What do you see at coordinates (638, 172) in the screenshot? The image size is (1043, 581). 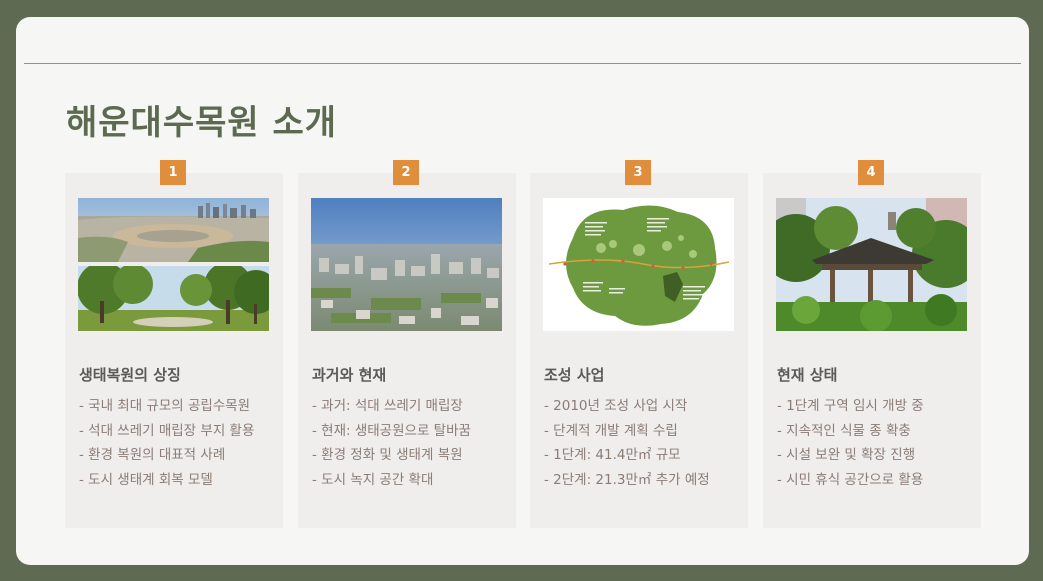 I see `card-number-badge: 3` at bounding box center [638, 172].